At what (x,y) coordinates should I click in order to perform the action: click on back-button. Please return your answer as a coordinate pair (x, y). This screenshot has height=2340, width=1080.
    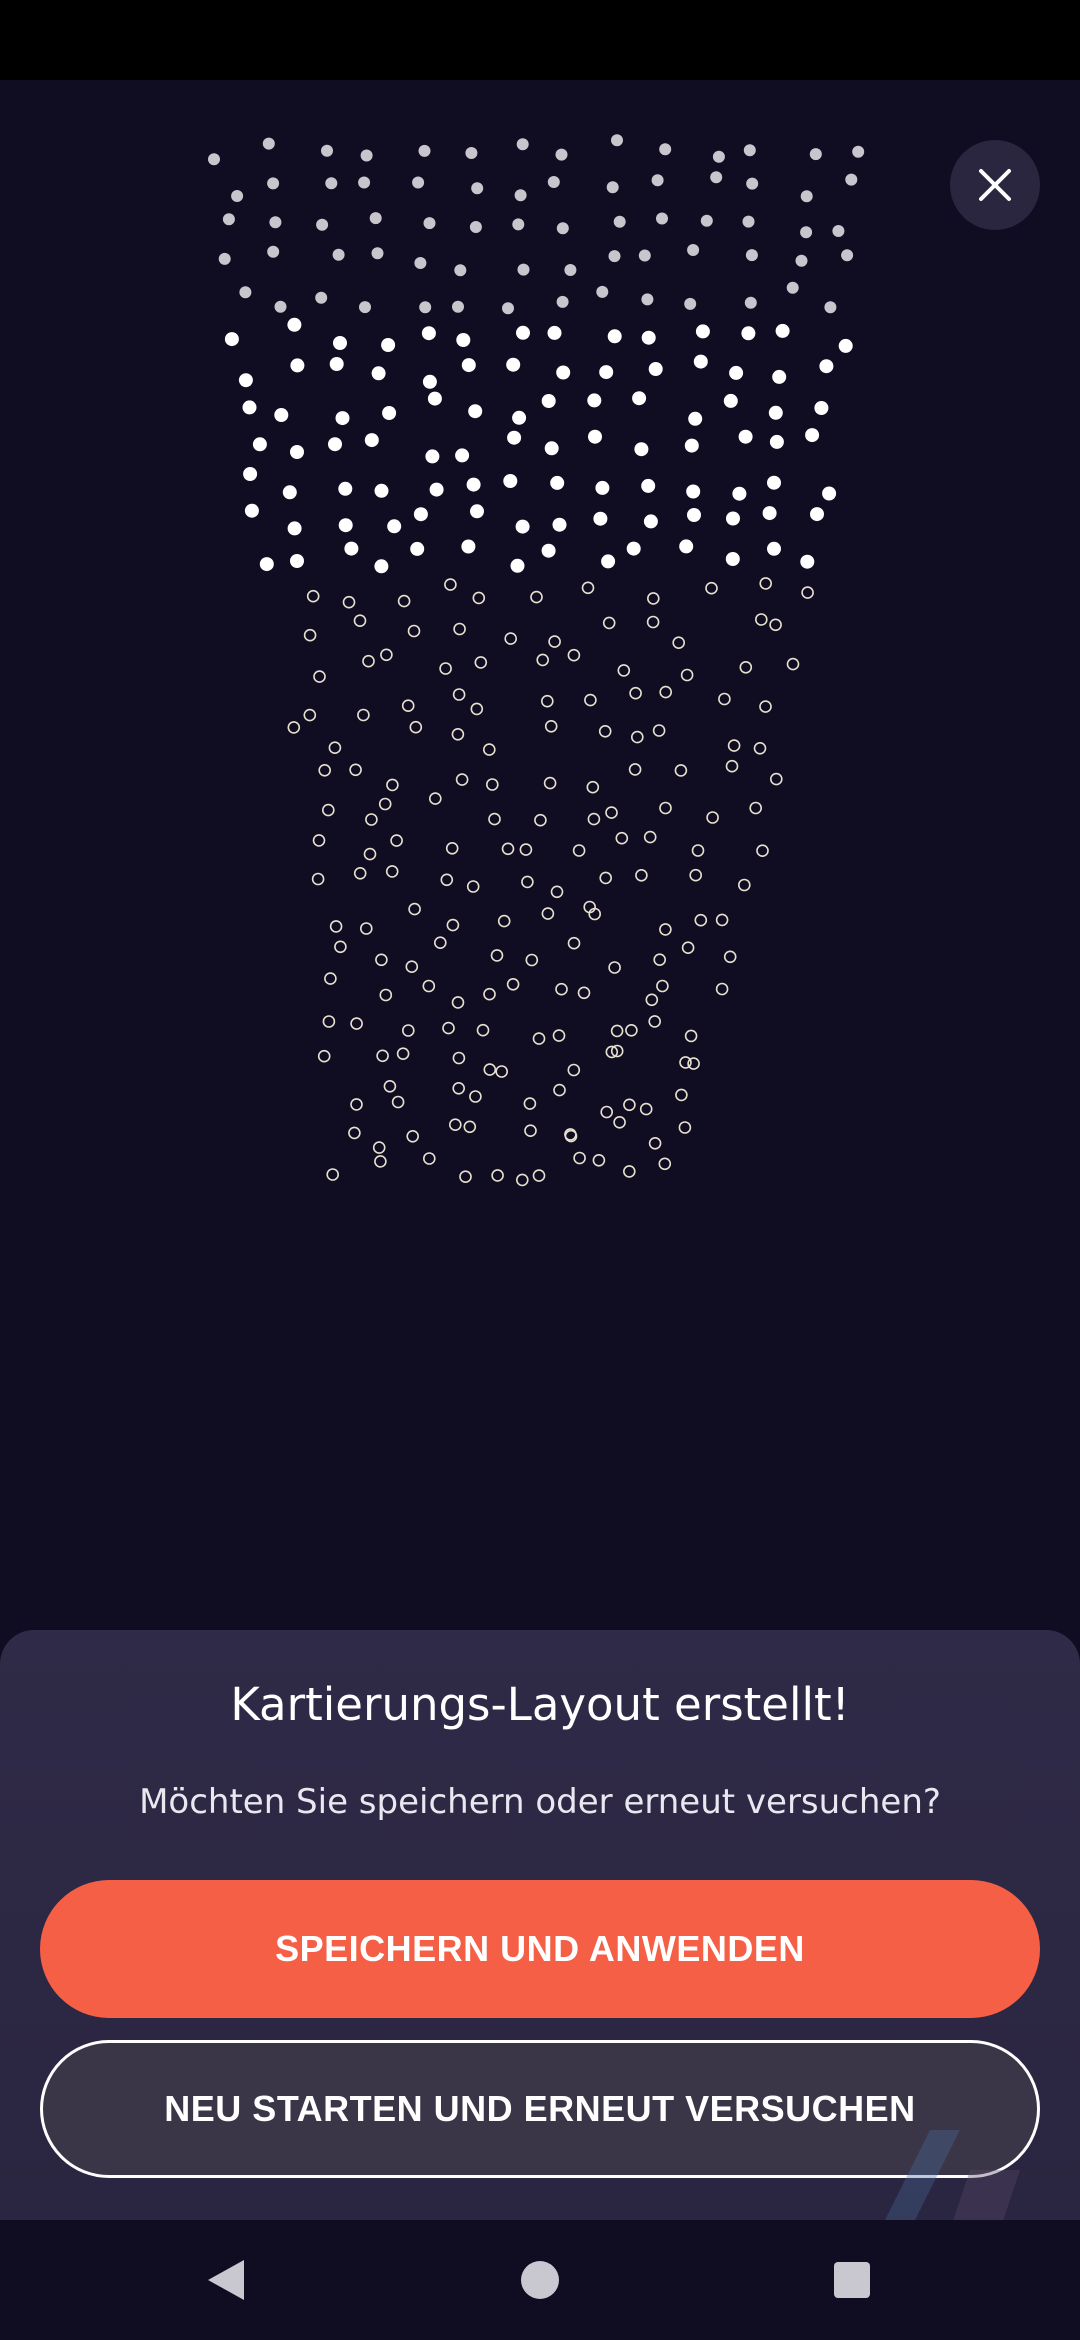
    Looking at the image, I should click on (226, 2280).